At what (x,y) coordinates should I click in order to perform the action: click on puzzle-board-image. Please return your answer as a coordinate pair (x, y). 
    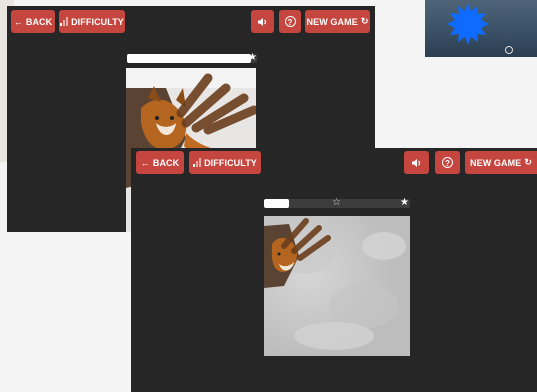
    Looking at the image, I should click on (337, 286).